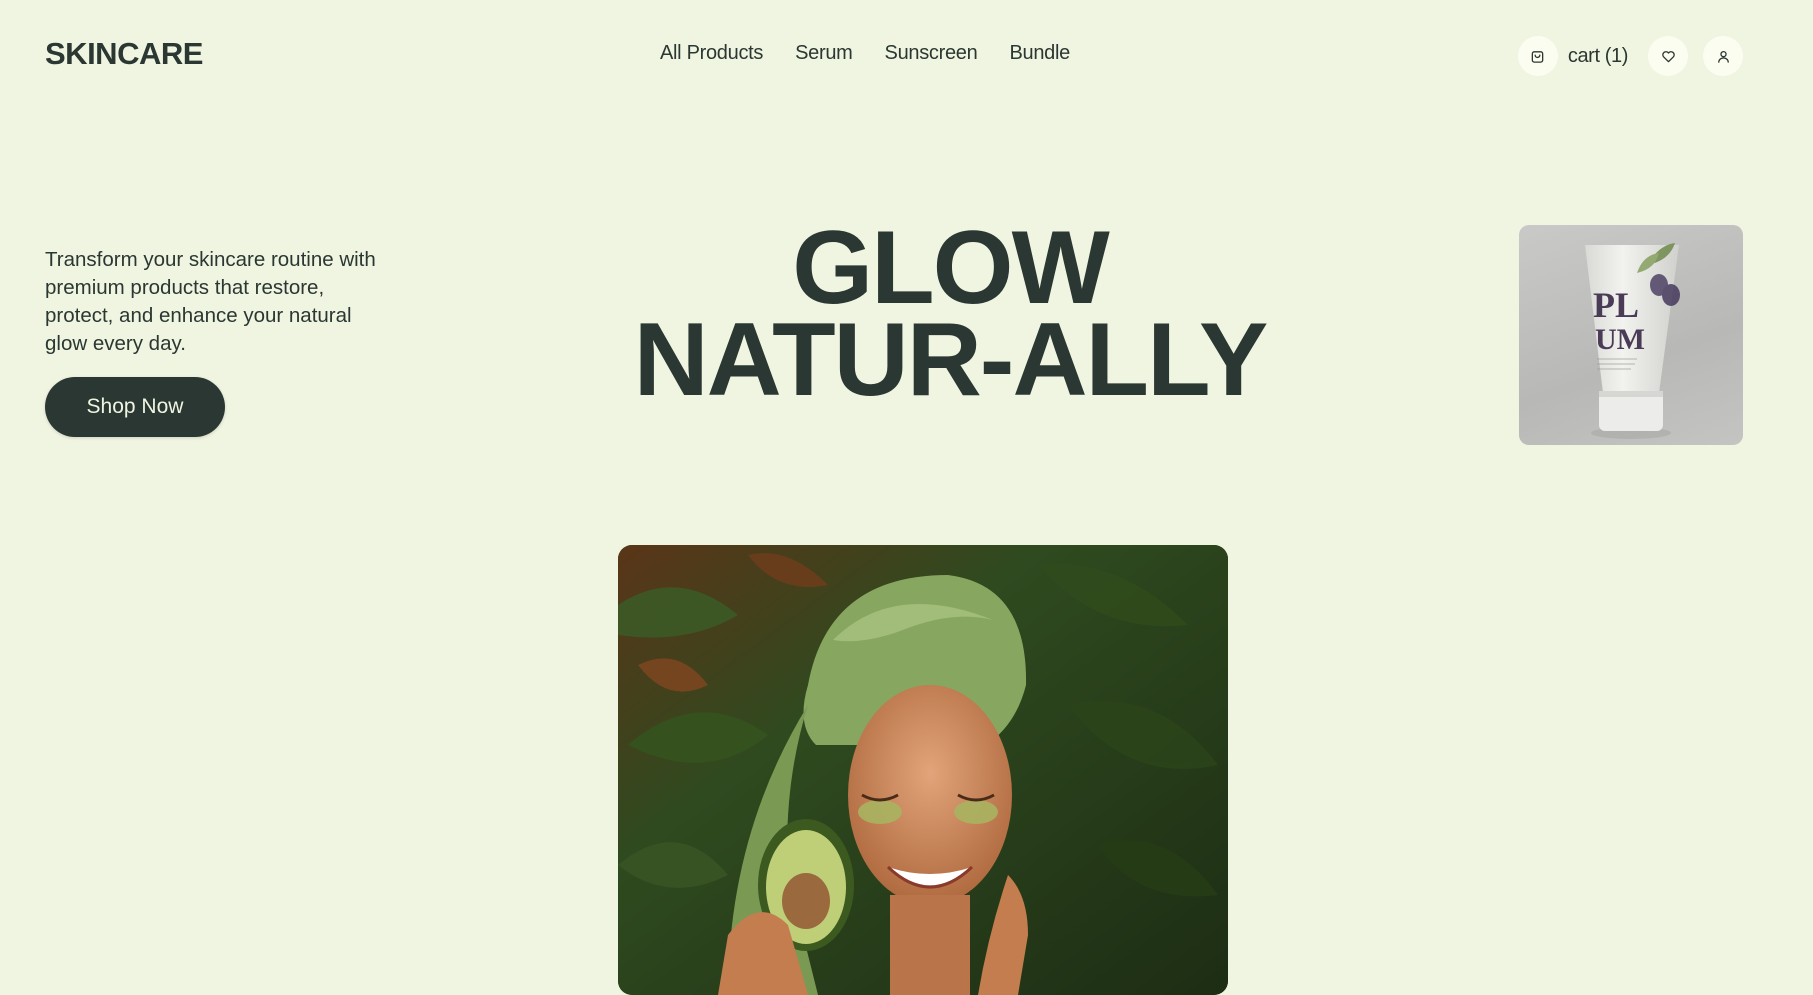  I want to click on account-button, so click(1723, 56).